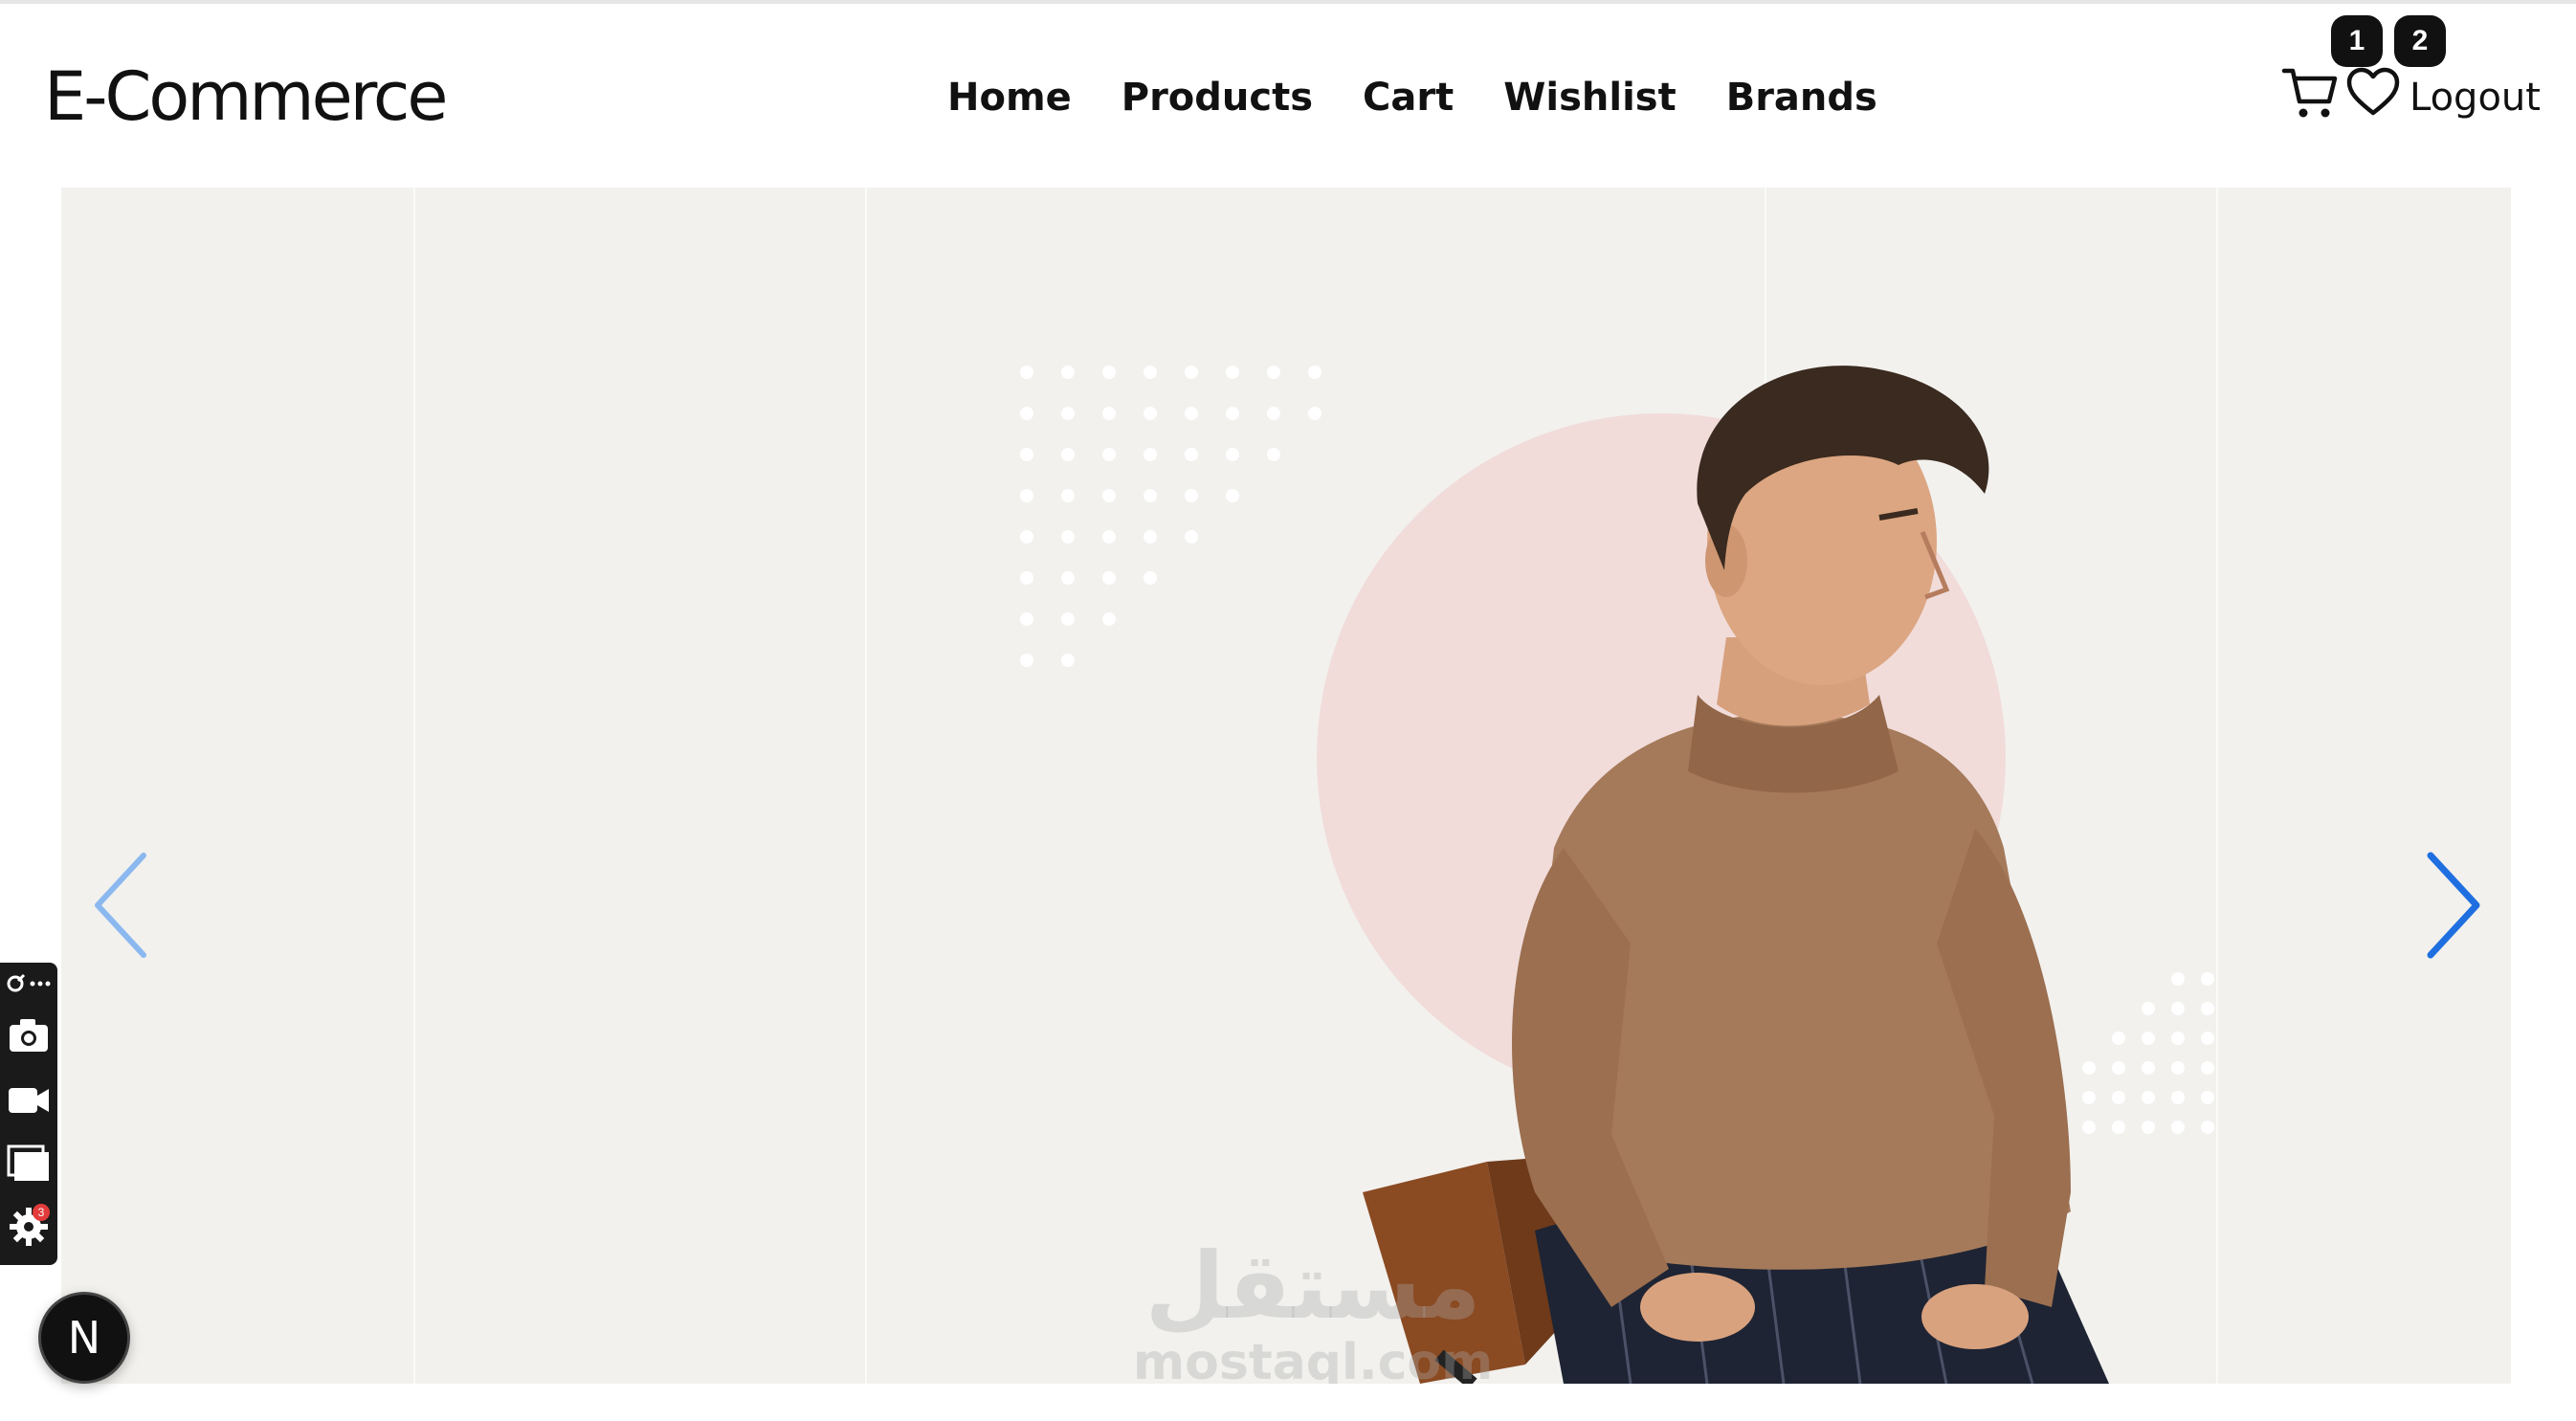 The image size is (2576, 1421). I want to click on watermark-arabic: مستقل, so click(1312, 1286).